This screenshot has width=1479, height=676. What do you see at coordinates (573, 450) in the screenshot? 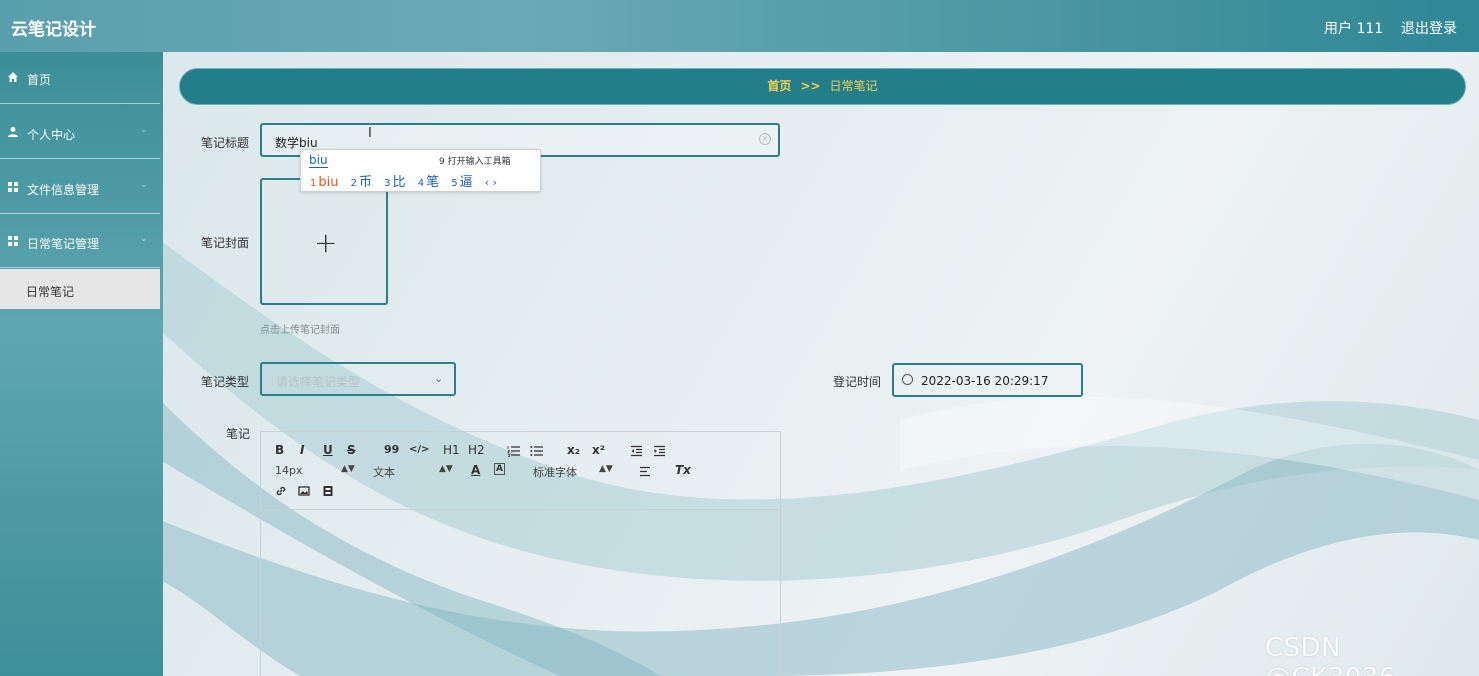
I see `subscript-button: x₂` at bounding box center [573, 450].